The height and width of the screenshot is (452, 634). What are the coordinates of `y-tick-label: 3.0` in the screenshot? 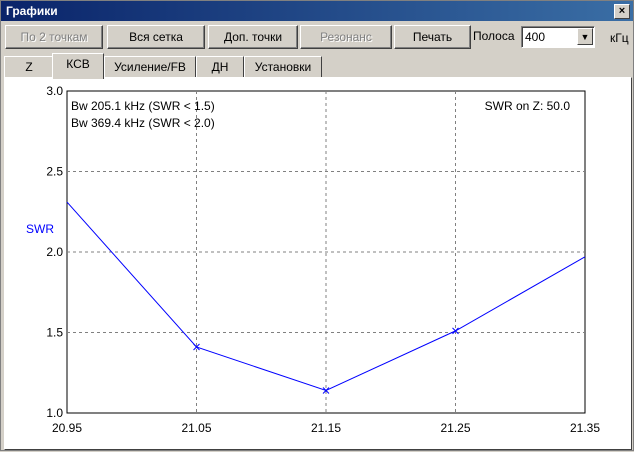 It's located at (54, 91).